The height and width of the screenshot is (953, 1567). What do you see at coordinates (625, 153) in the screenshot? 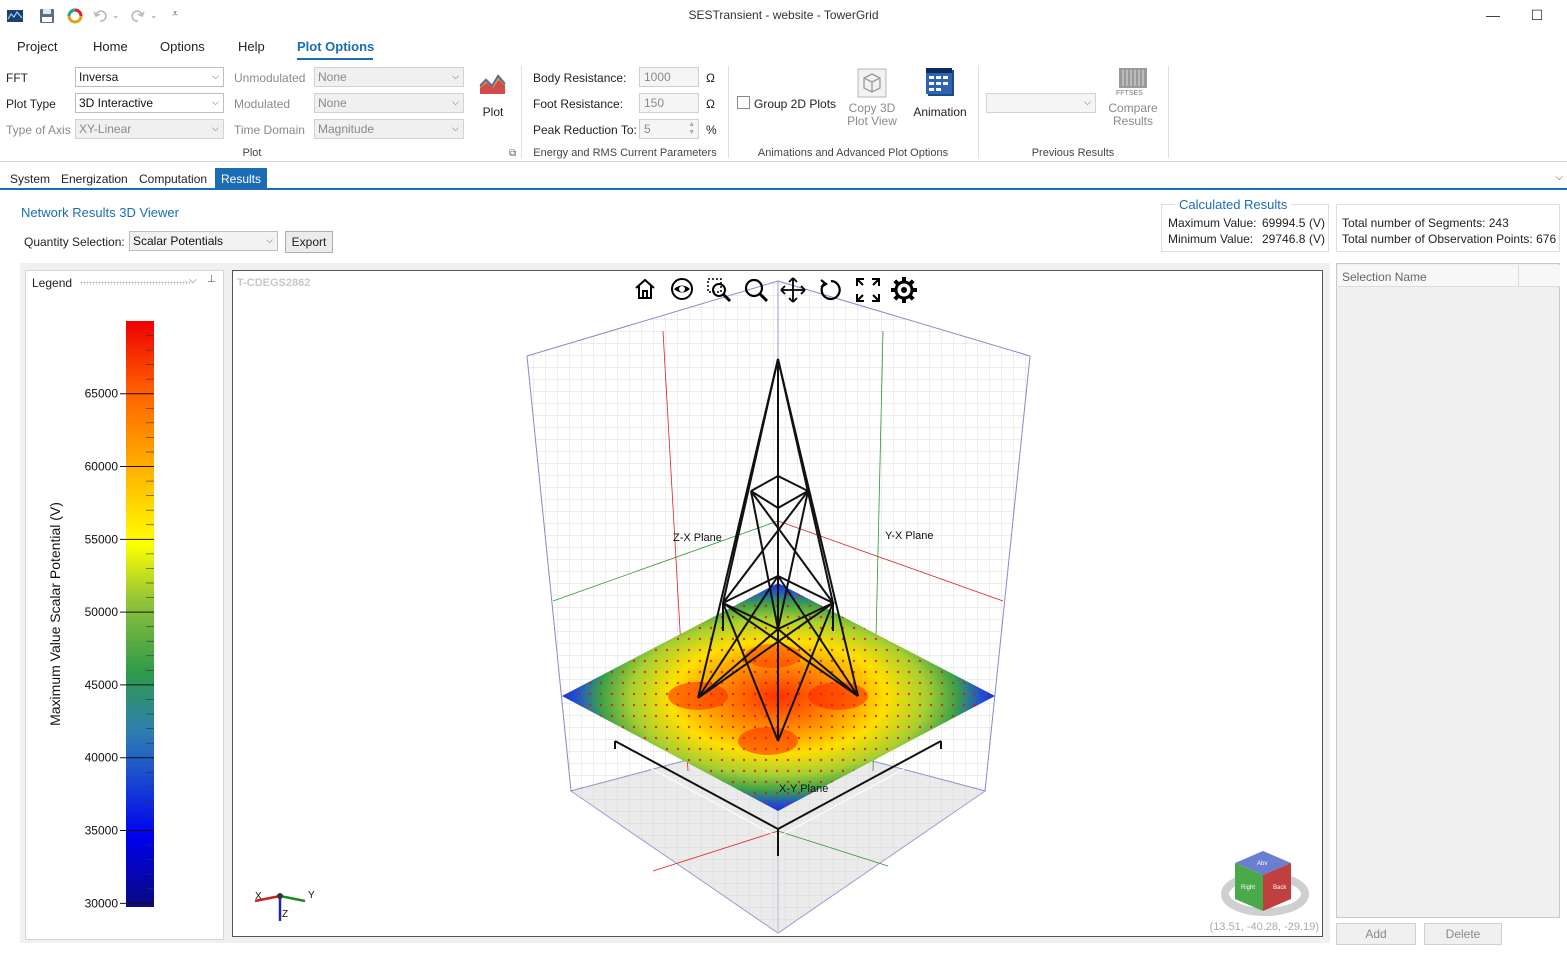
I see `energy-group-label: Energy and RMS Current Parameters` at bounding box center [625, 153].